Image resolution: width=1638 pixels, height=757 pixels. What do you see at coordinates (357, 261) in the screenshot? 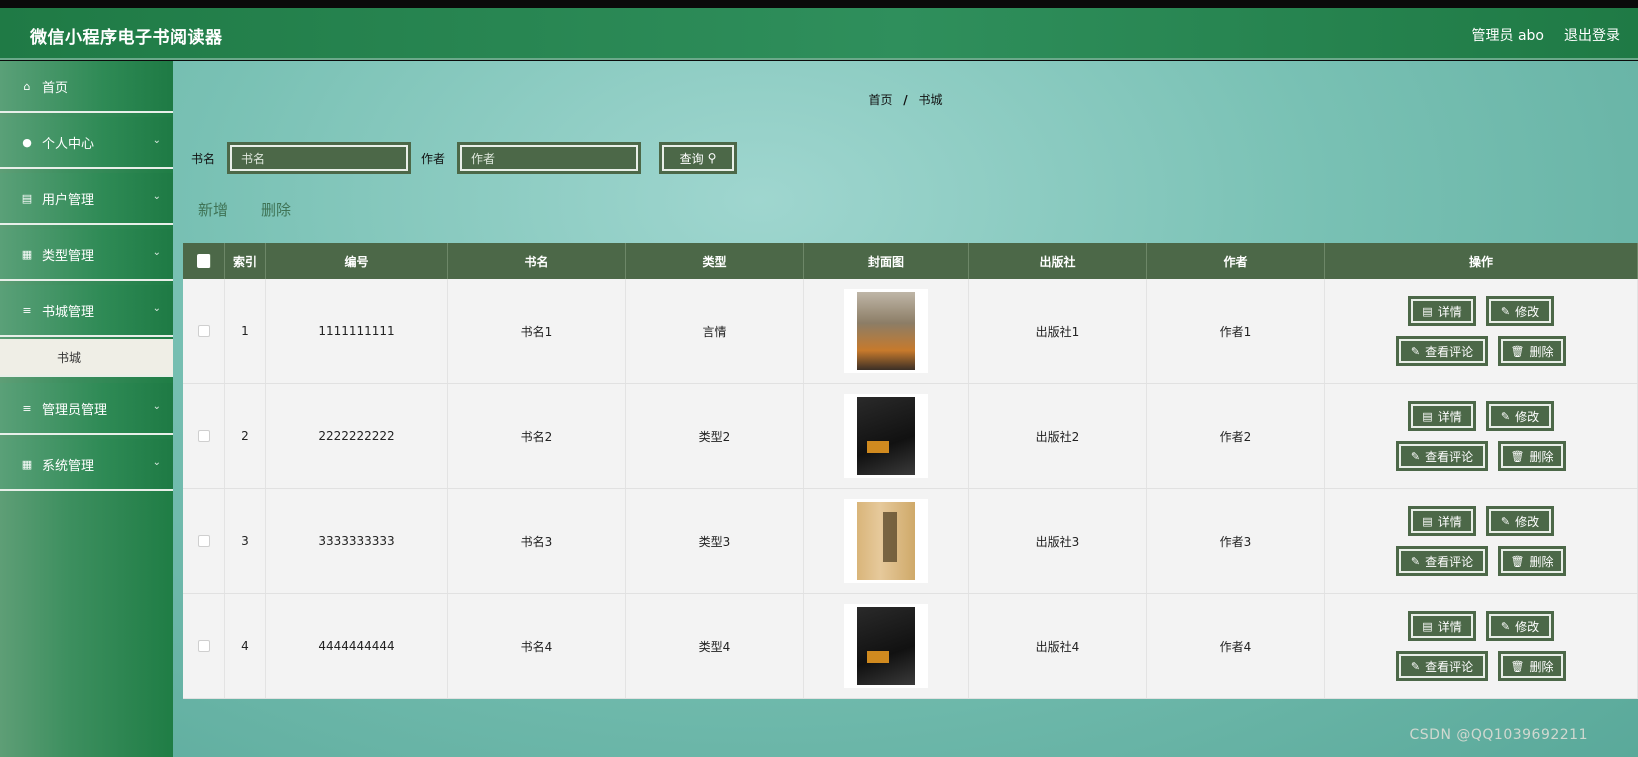
I see `header-code: 编号` at bounding box center [357, 261].